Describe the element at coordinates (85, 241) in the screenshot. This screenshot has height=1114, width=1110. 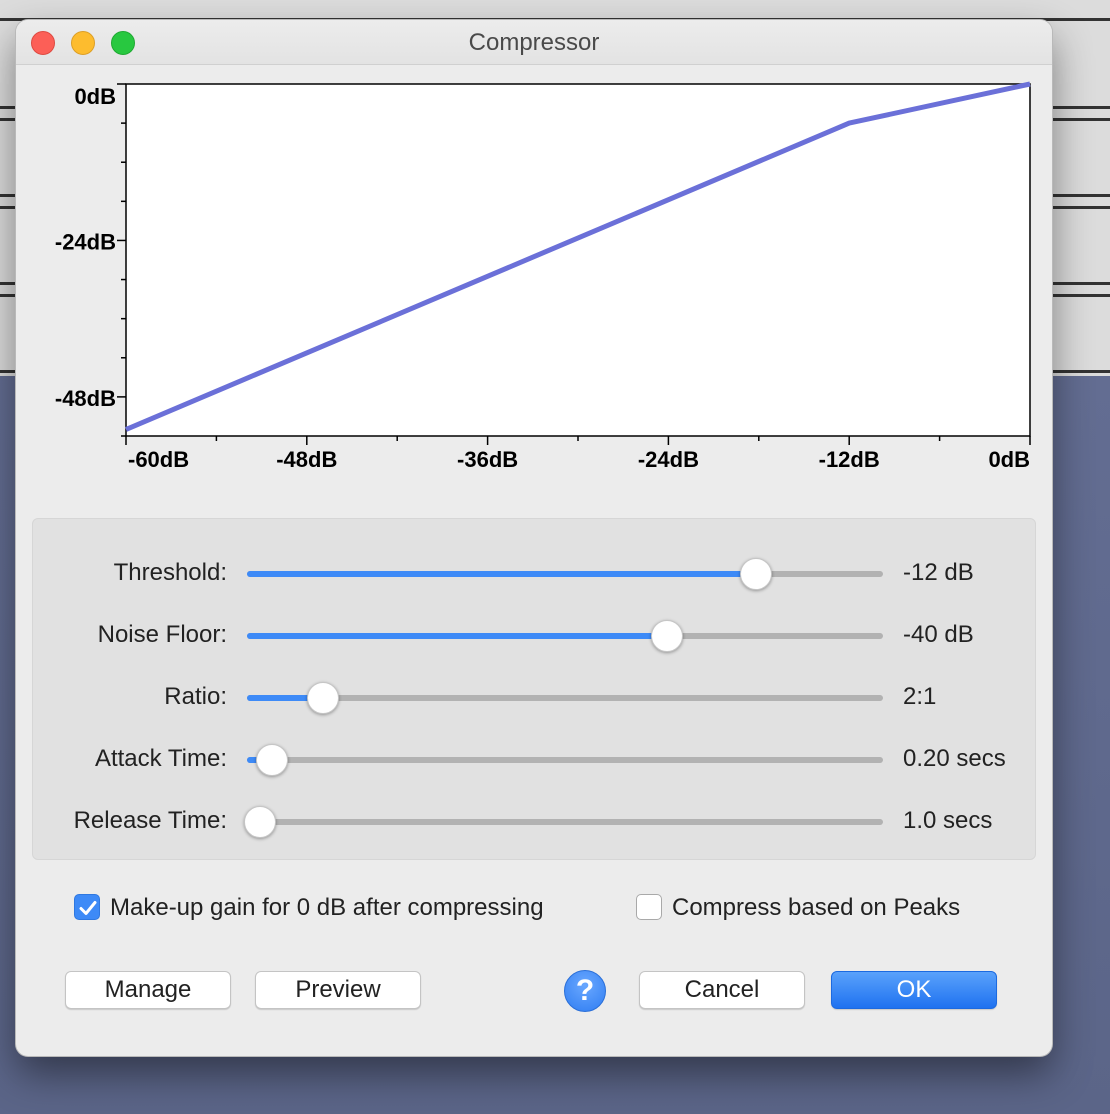
I see `y-tick-label: -24dB` at that location.